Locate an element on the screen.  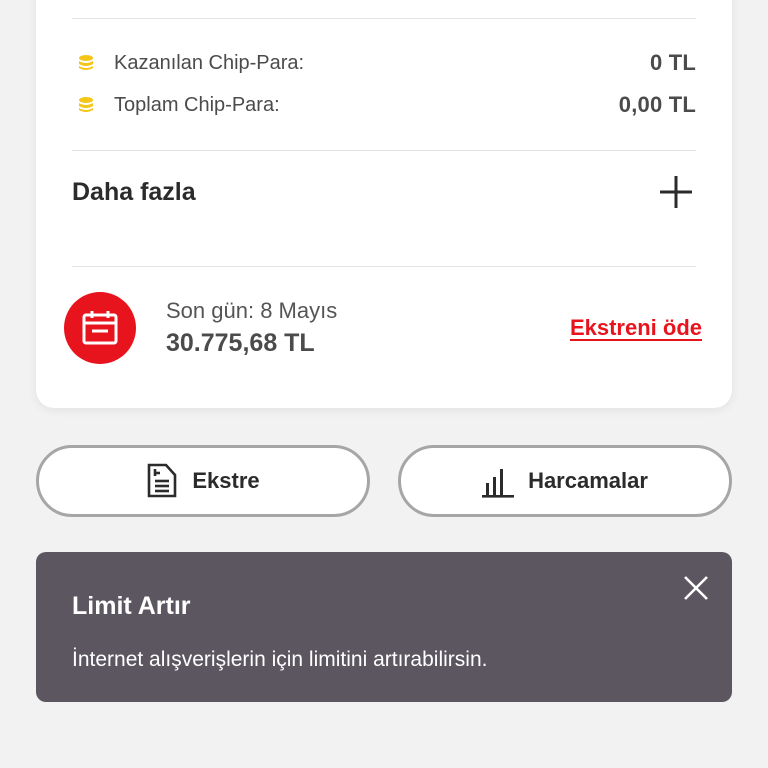
due-date-label: Son gün: 8 Mayıs is located at coordinates (252, 310).